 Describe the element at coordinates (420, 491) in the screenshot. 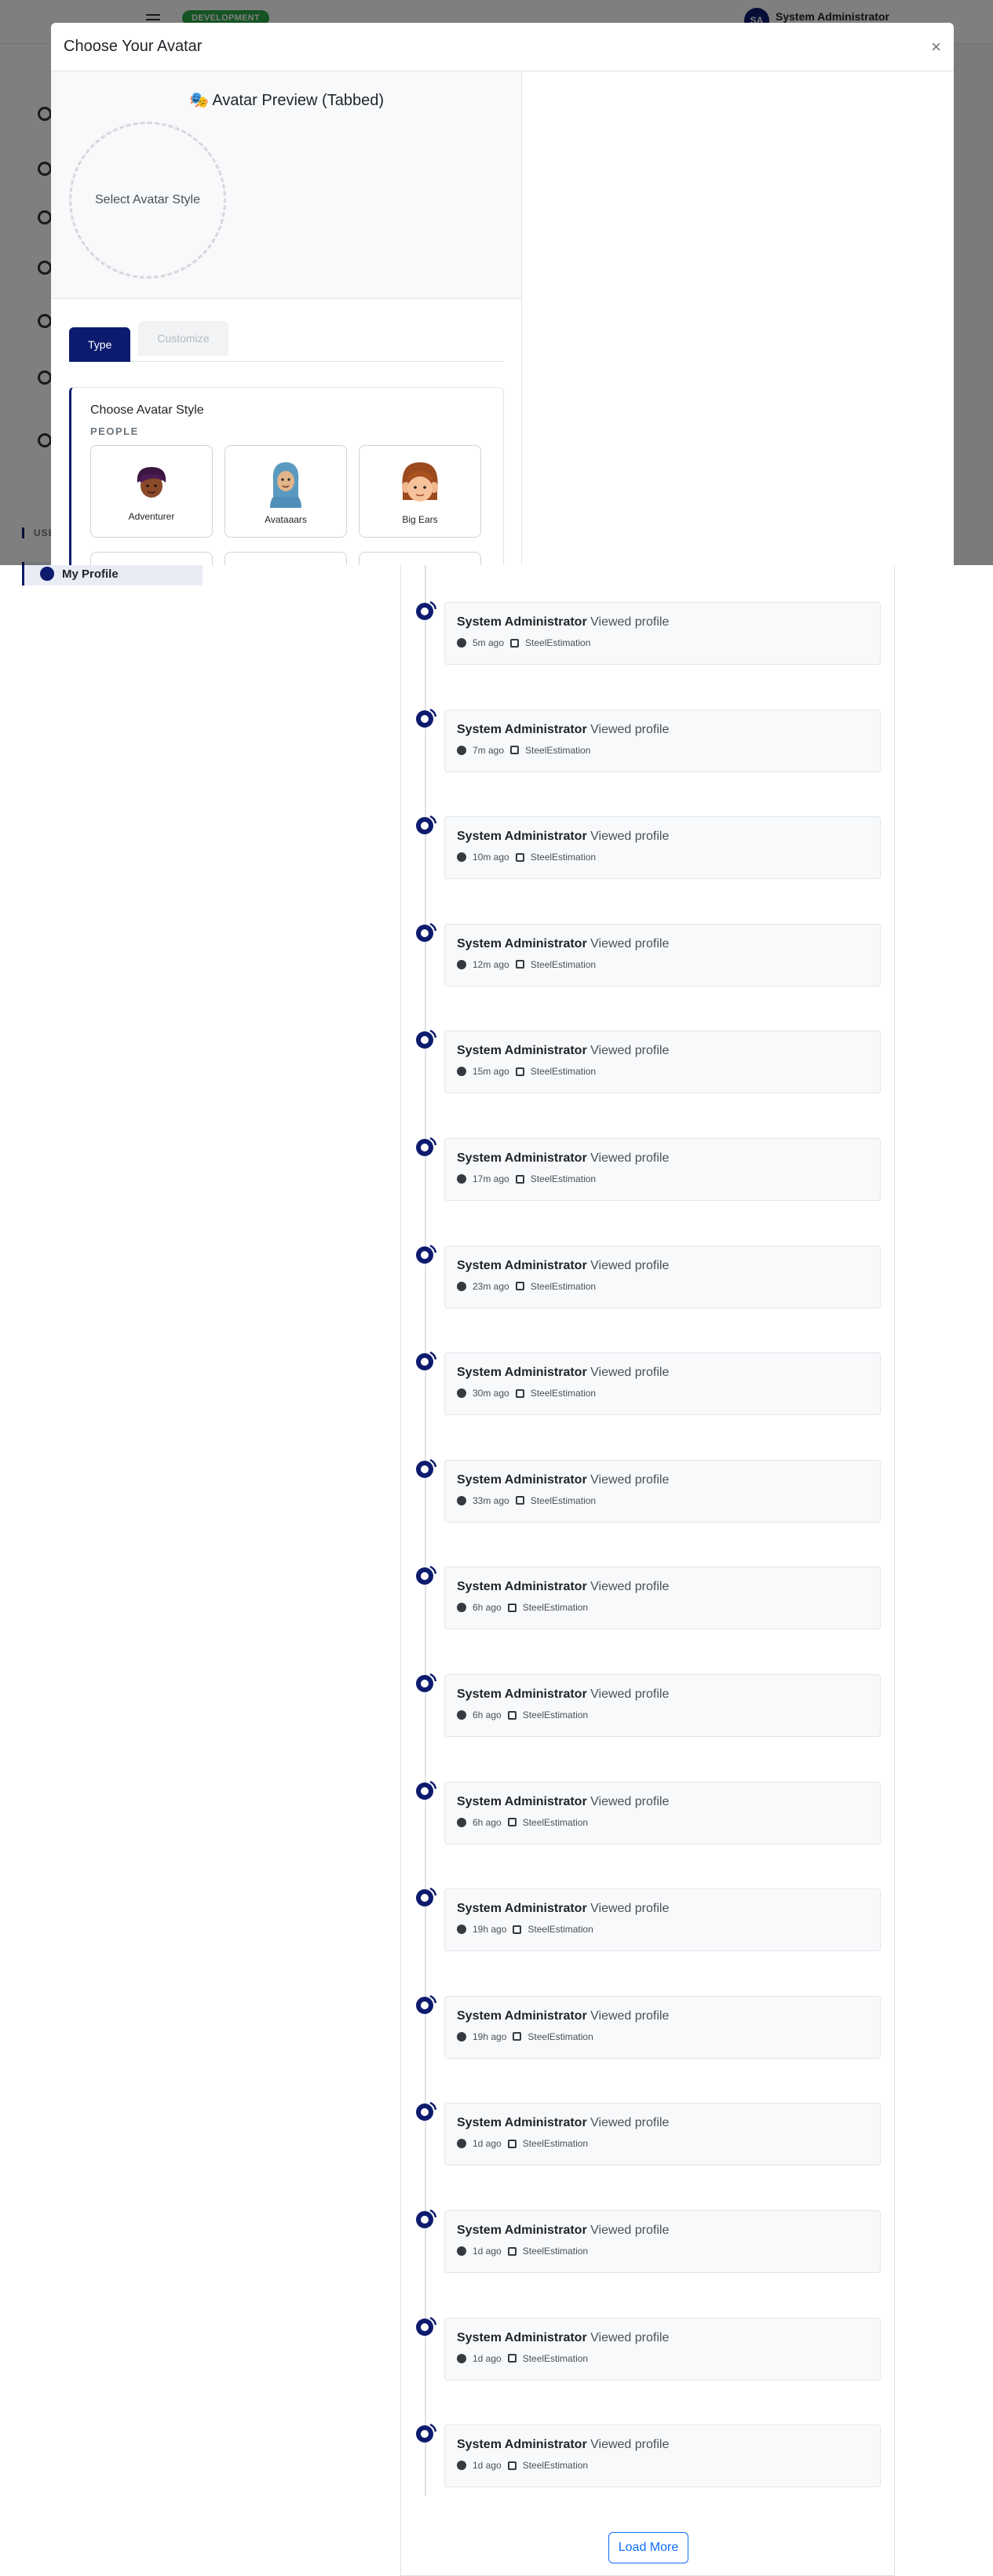

I see `style-card-big-ears: Big Ears` at that location.